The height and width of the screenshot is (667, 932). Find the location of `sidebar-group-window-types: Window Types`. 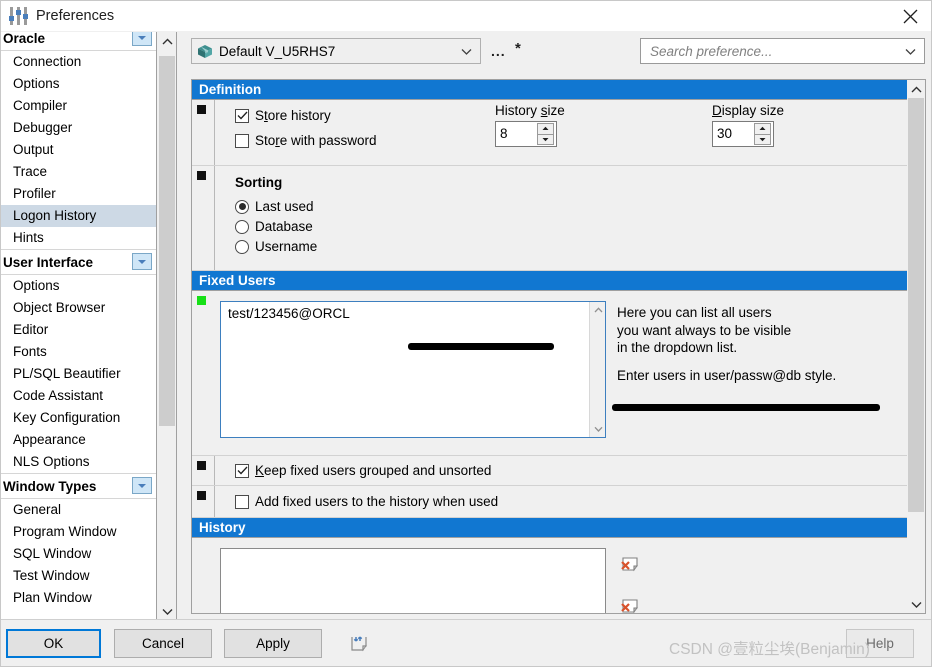

sidebar-group-window-types: Window Types is located at coordinates (78, 486).